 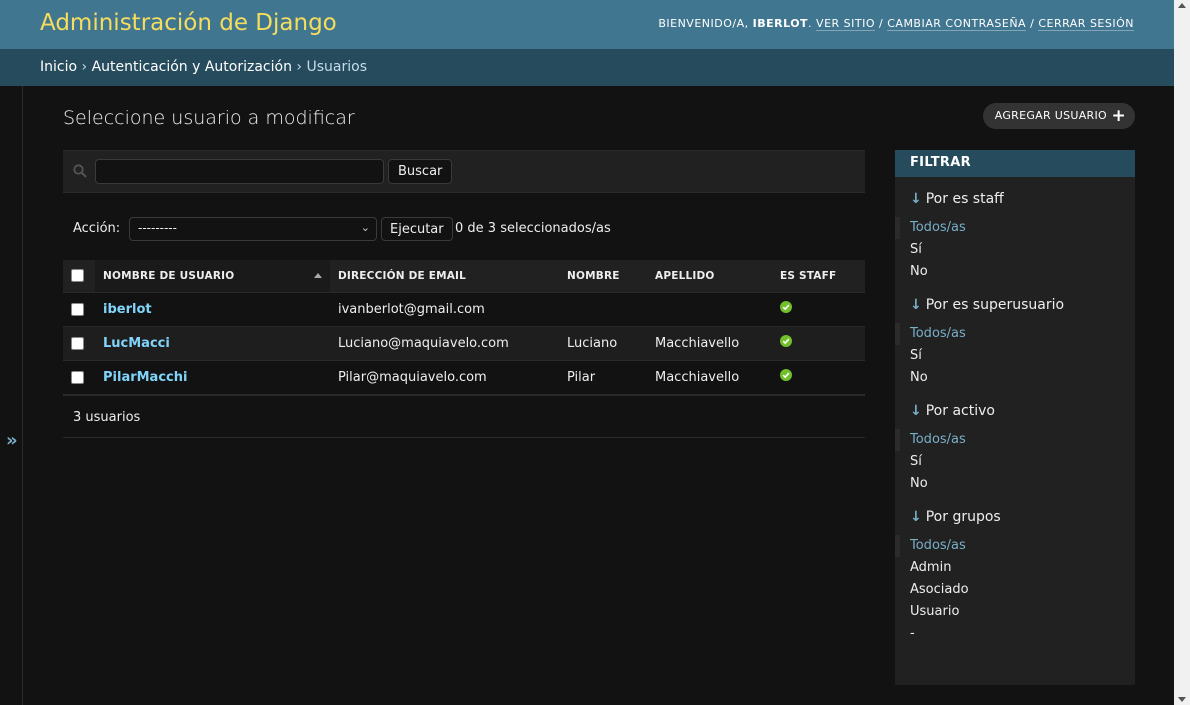 What do you see at coordinates (1015, 612) in the screenshot?
I see `filter-option: Usuario` at bounding box center [1015, 612].